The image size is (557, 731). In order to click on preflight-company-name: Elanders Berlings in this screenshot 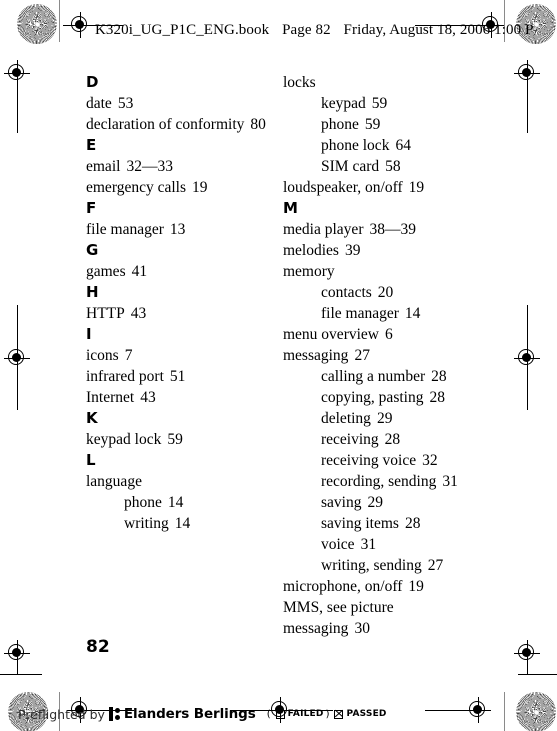, I will do `click(189, 714)`.